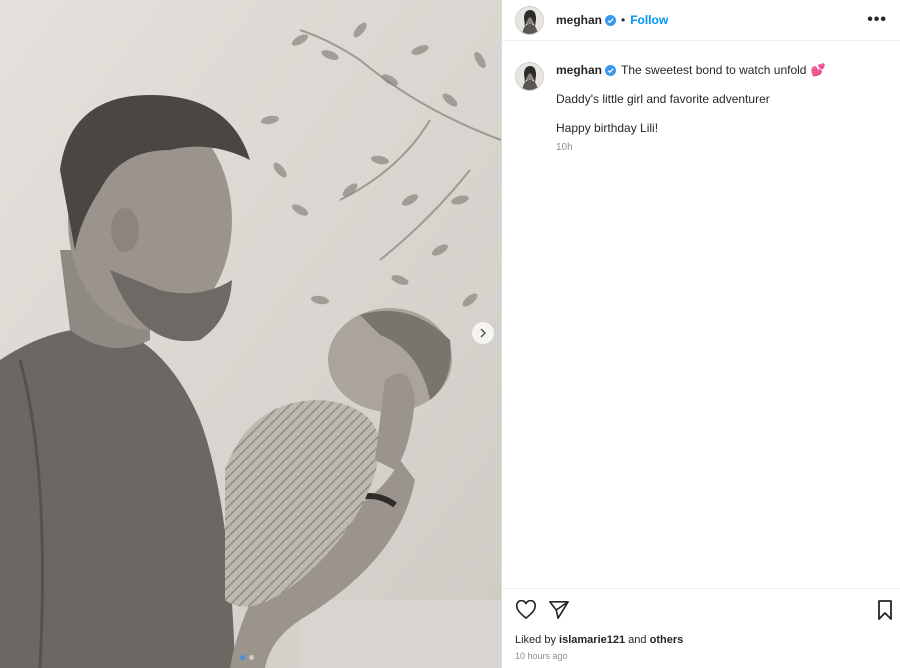 The width and height of the screenshot is (900, 668). I want to click on carousel-next-button, so click(483, 333).